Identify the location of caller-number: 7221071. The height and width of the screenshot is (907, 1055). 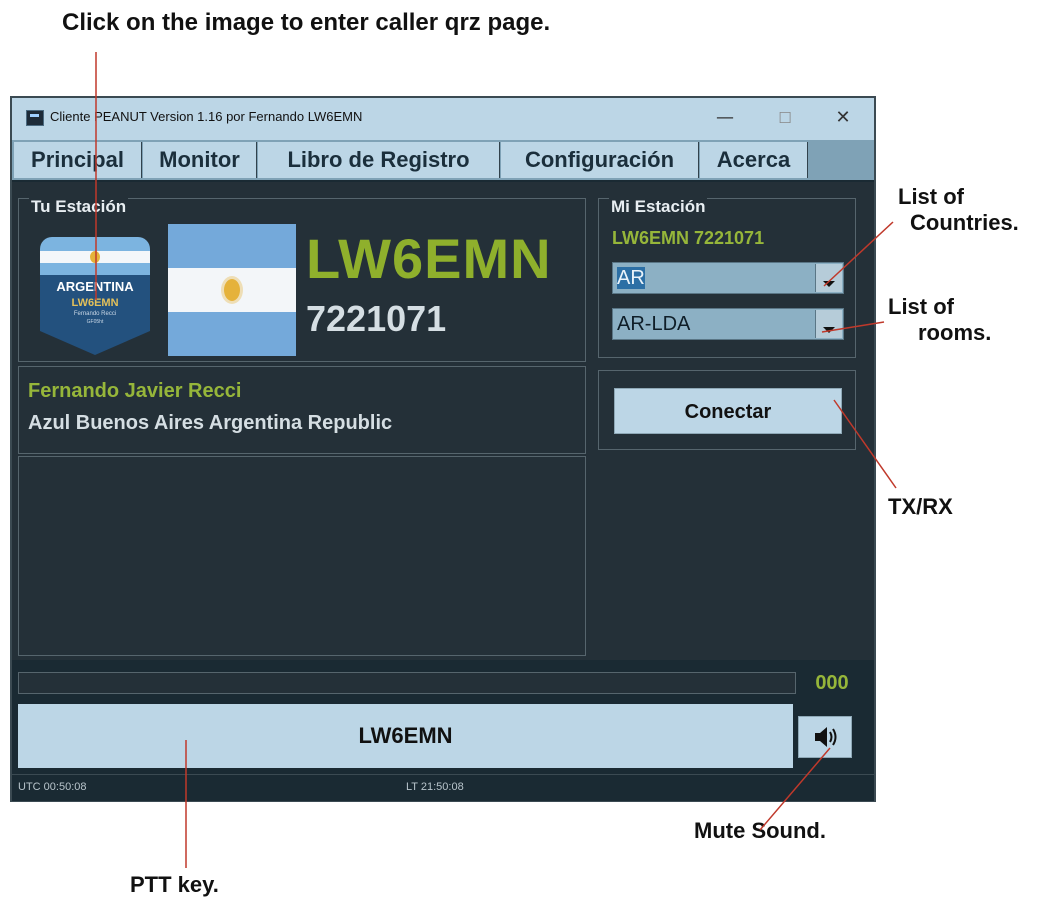
(376, 318).